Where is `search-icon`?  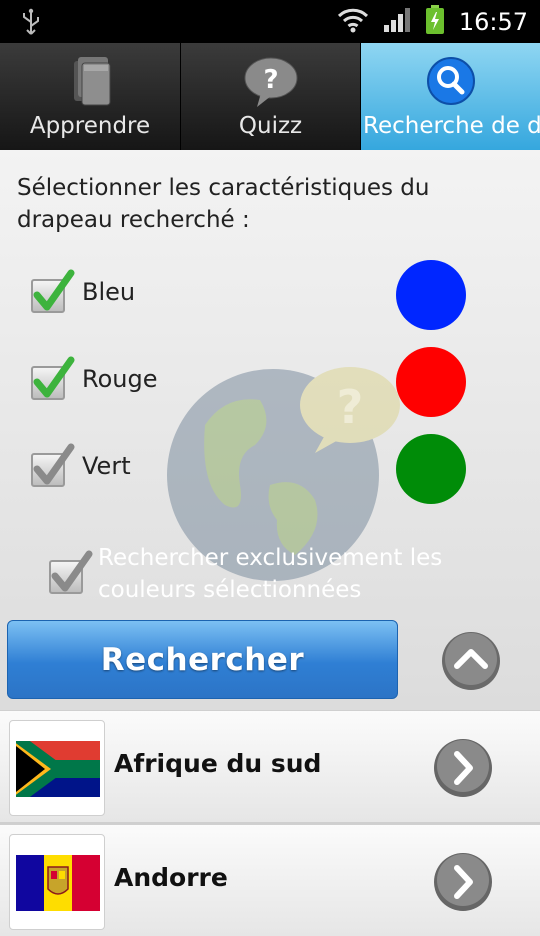
search-icon is located at coordinates (451, 82).